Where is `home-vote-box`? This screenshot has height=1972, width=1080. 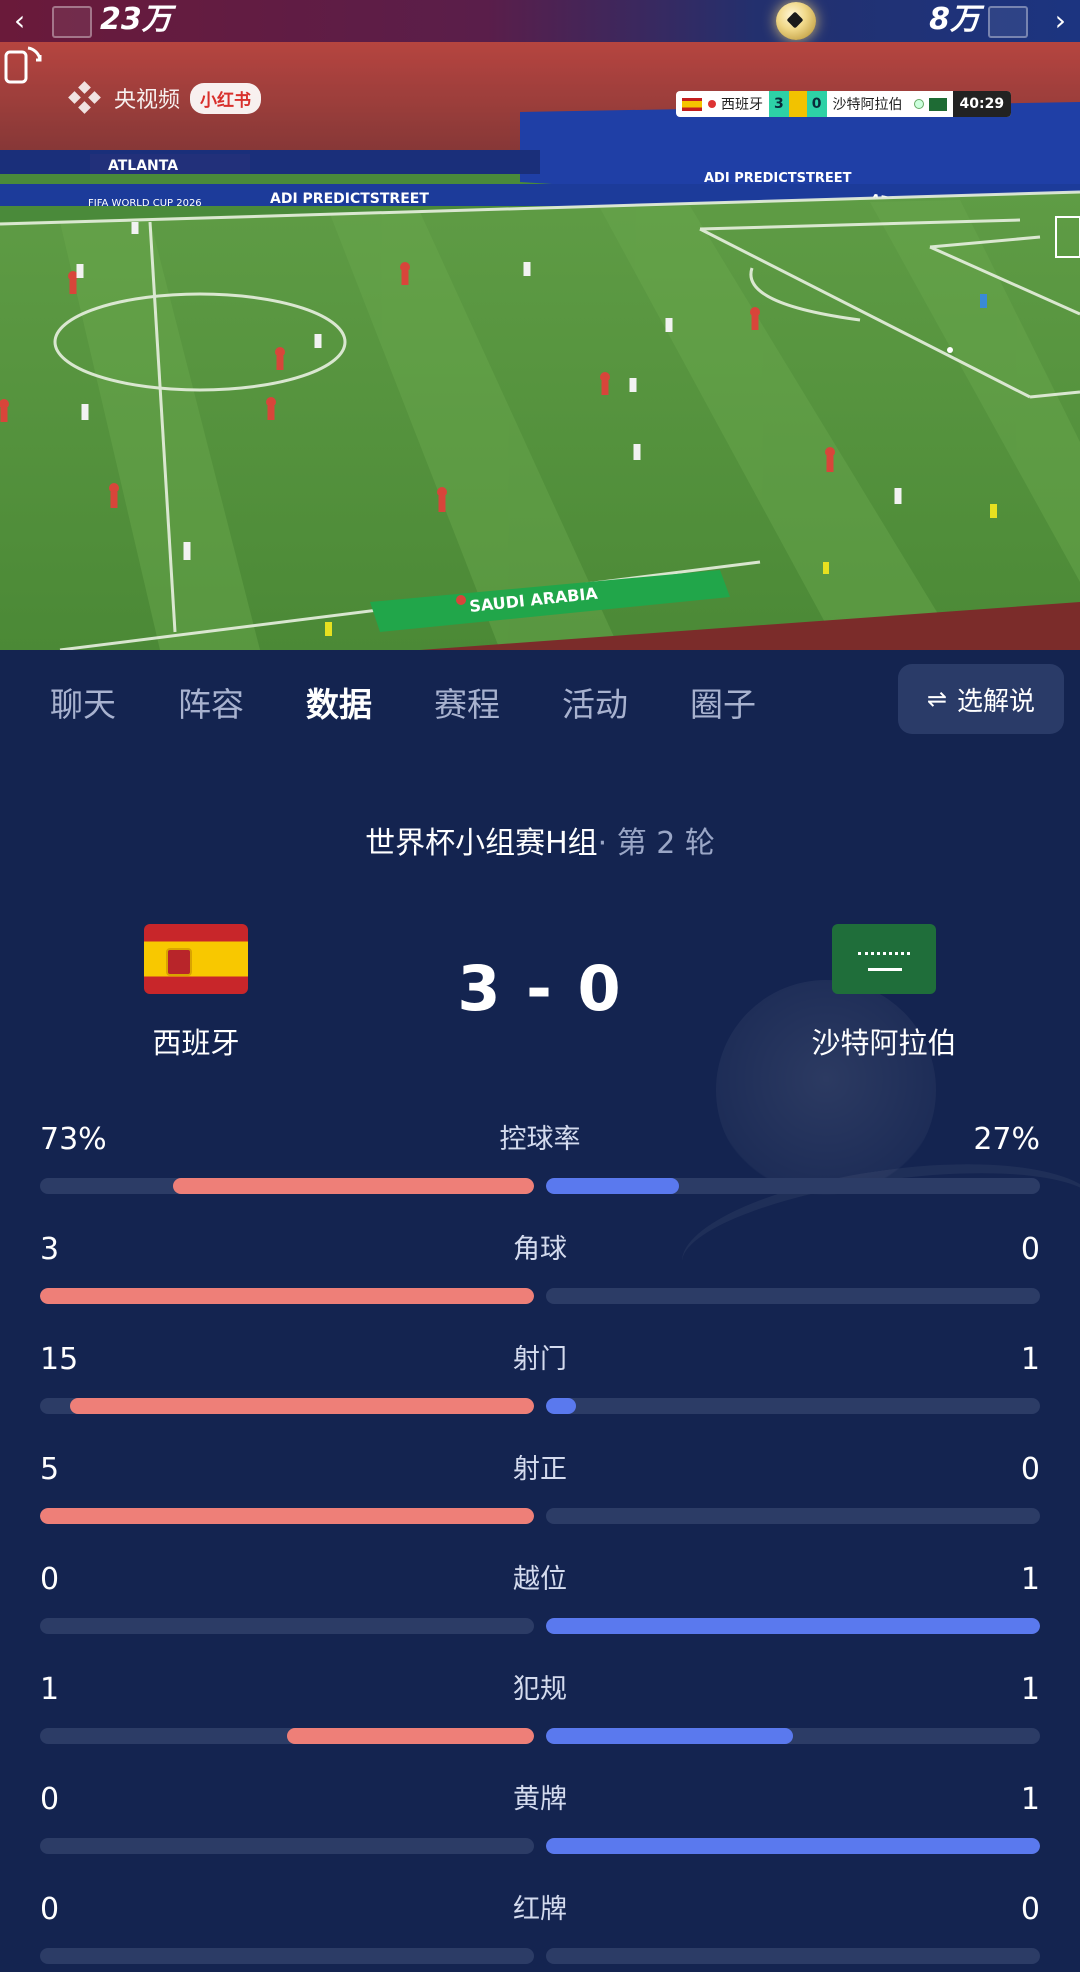
home-vote-box is located at coordinates (72, 22).